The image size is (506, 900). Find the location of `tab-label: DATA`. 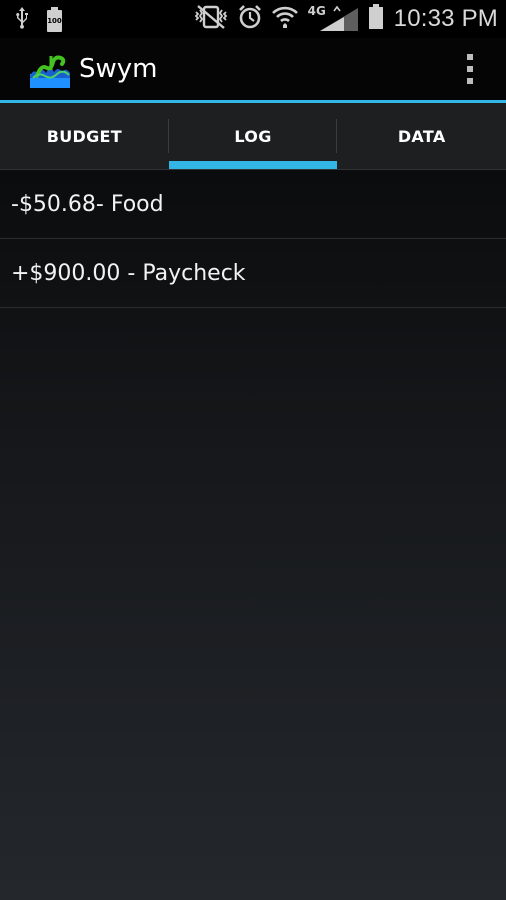

tab-label: DATA is located at coordinates (421, 136).